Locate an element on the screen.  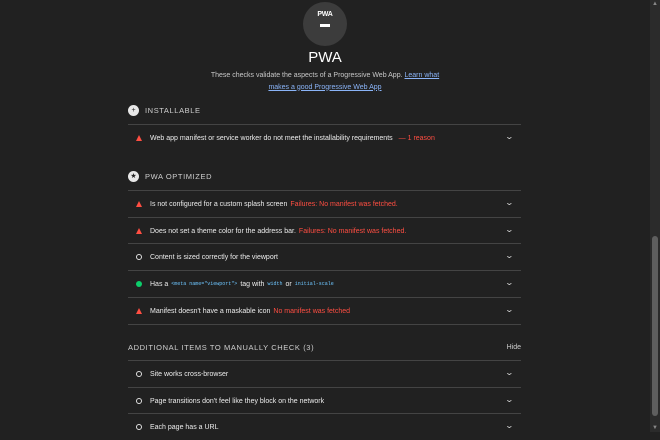
audit-error: No manifest was fetched is located at coordinates (312, 311).